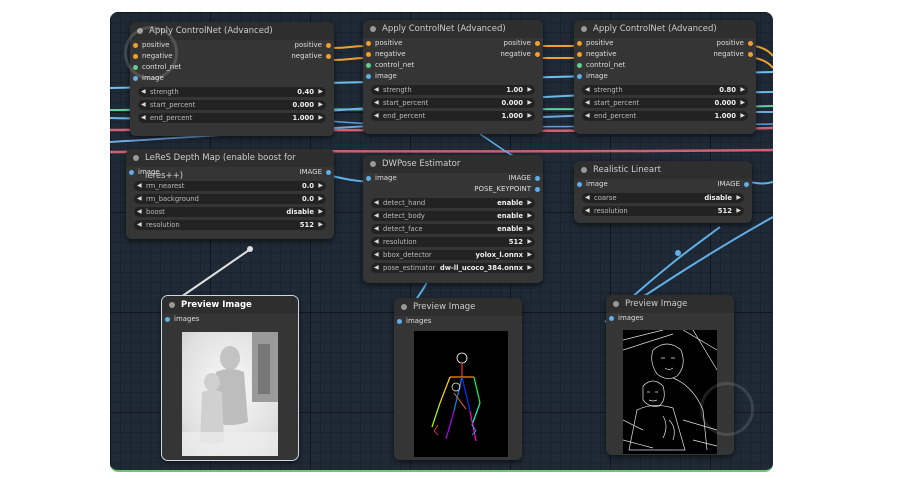 The height and width of the screenshot is (484, 900). I want to click on widget-strength: ◀ strength 0.80 ▶, so click(665, 90).